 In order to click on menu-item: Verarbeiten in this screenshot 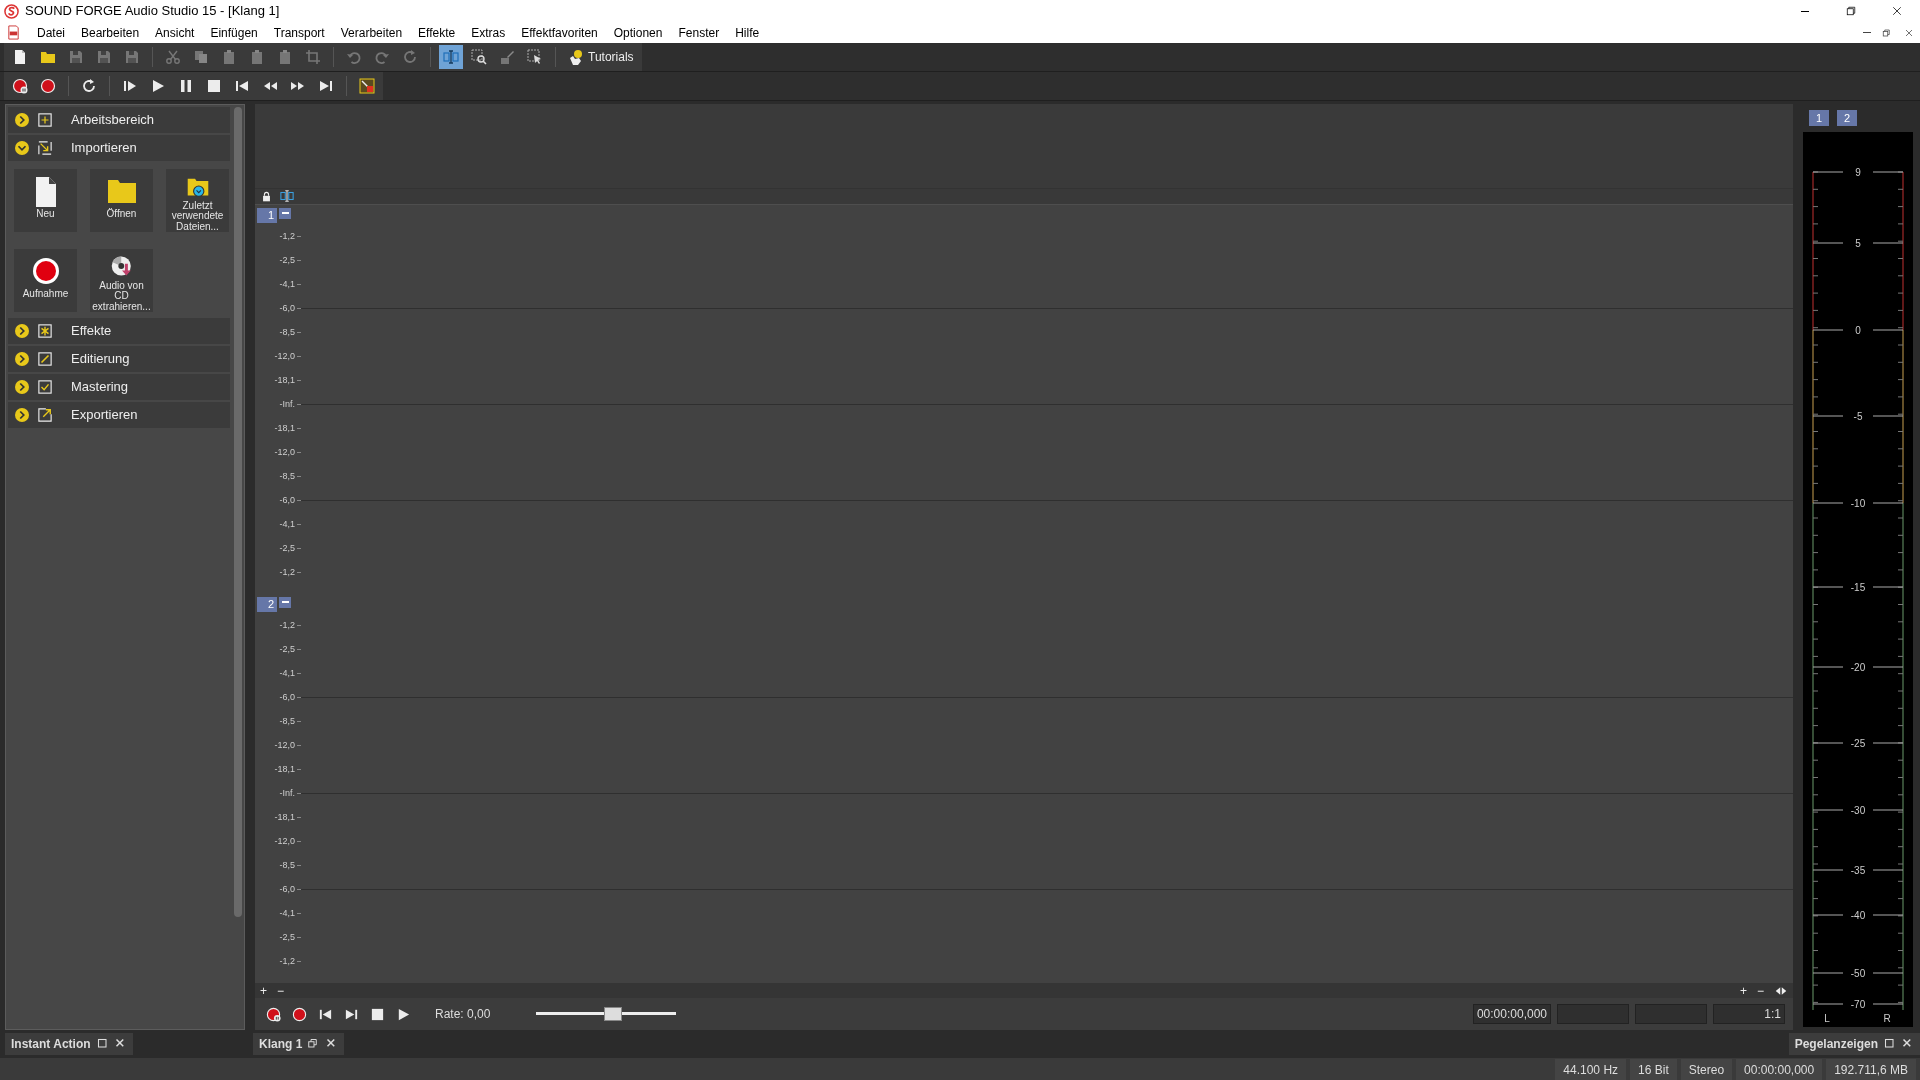, I will do `click(371, 32)`.